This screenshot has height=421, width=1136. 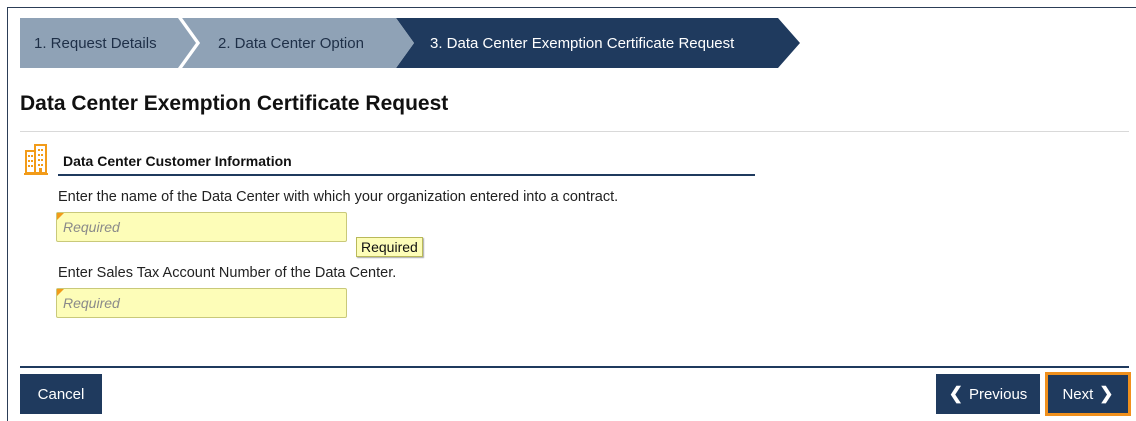 What do you see at coordinates (574, 131) in the screenshot?
I see `title-divider` at bounding box center [574, 131].